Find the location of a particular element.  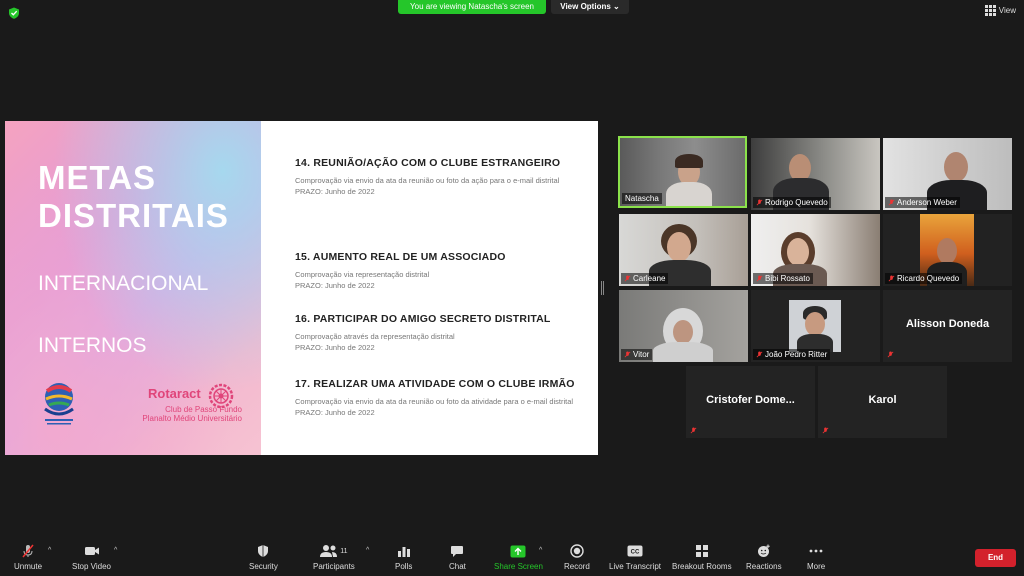

polls-label: Polls is located at coordinates (404, 566).